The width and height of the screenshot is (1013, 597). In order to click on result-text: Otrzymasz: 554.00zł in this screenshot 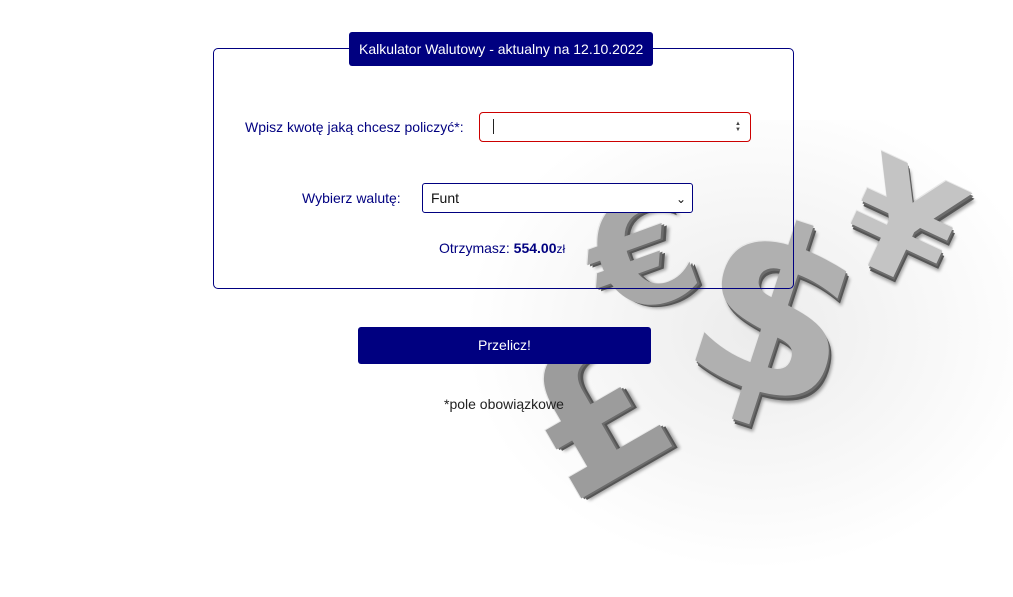, I will do `click(502, 248)`.